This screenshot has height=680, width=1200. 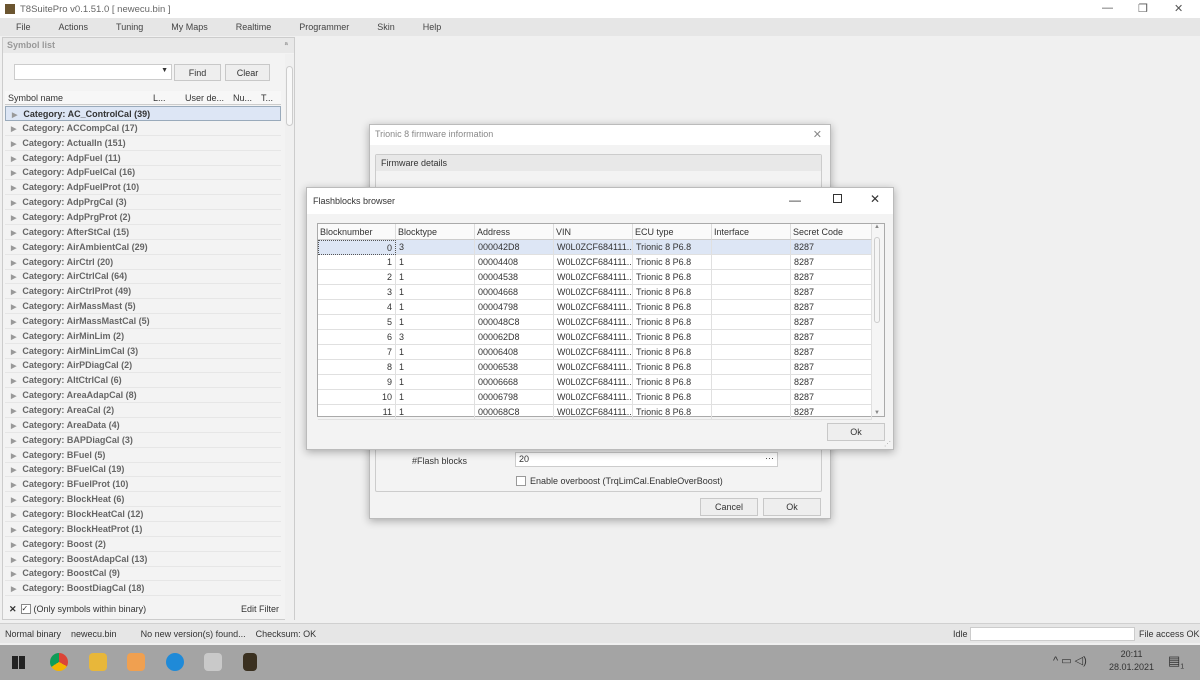 I want to click on column-header: Address, so click(x=514, y=232).